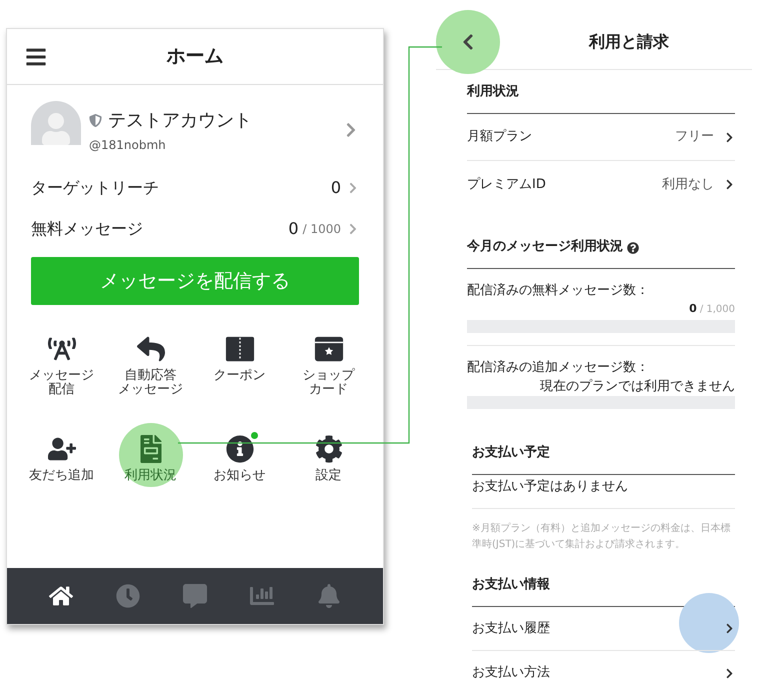  Describe the element at coordinates (95, 120) in the screenshot. I see `shield-icon` at that location.